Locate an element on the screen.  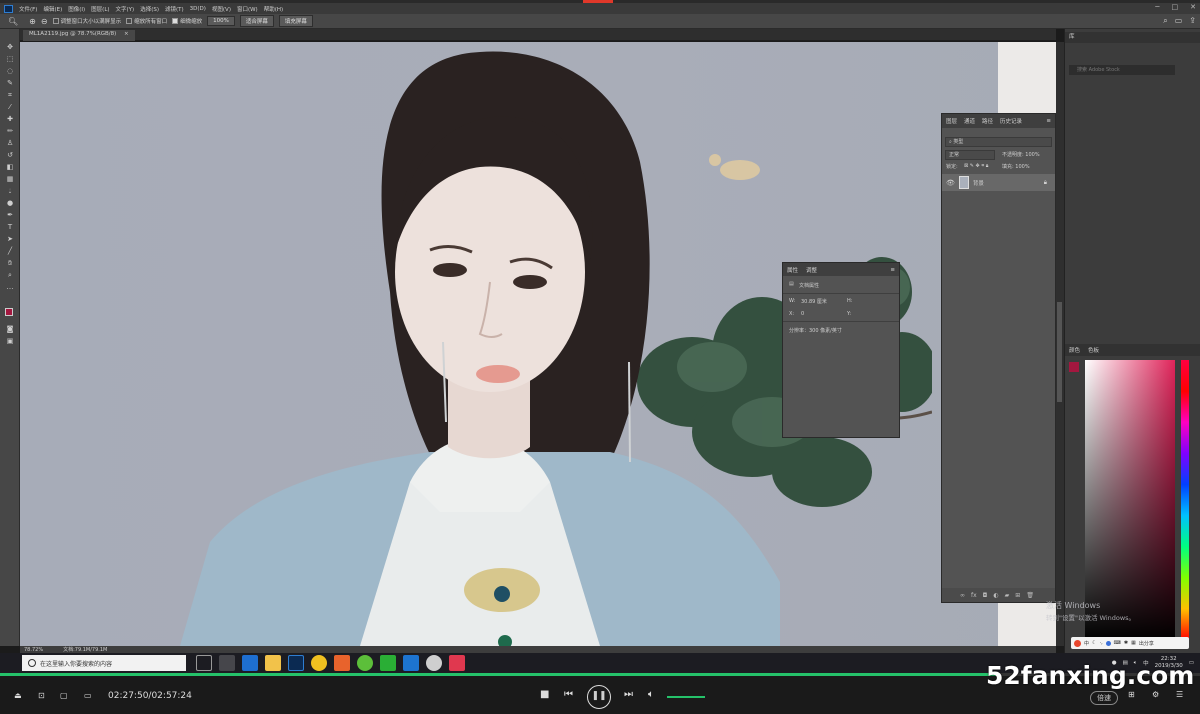
stop-icon: ■ is located at coordinates (544, 694).